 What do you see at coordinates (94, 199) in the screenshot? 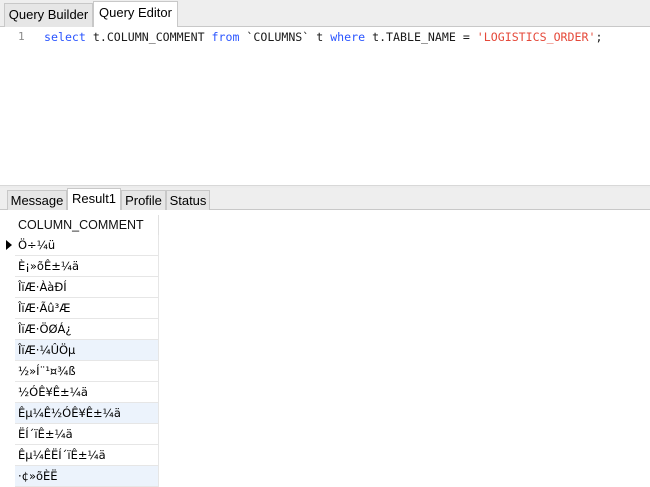
I see `tab-result1: Result1` at bounding box center [94, 199].